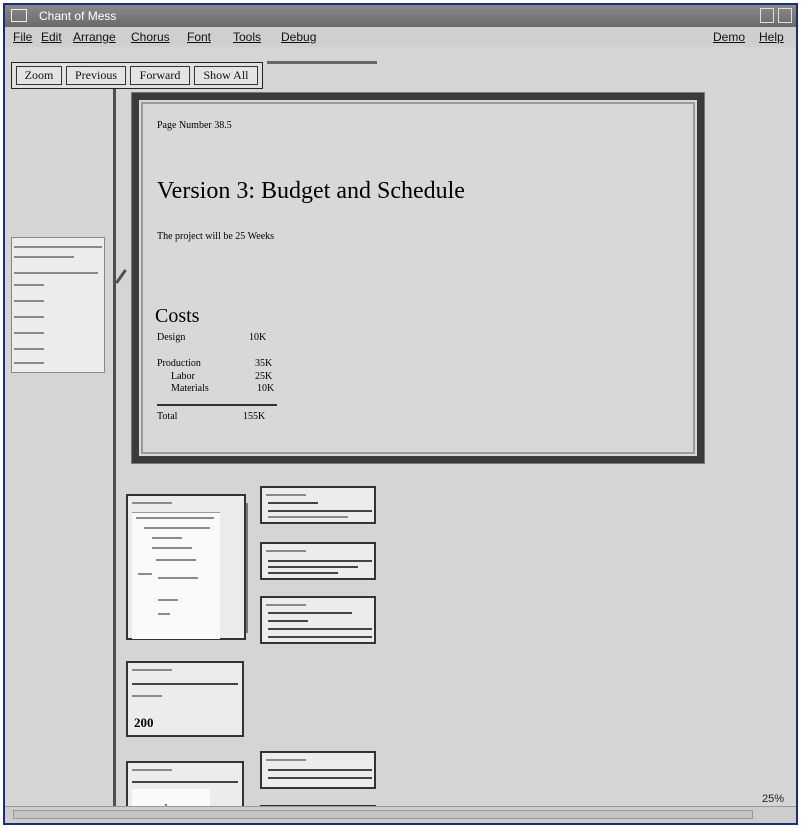  I want to click on slide-subtitle: The project will be 25 Weeks, so click(216, 236).